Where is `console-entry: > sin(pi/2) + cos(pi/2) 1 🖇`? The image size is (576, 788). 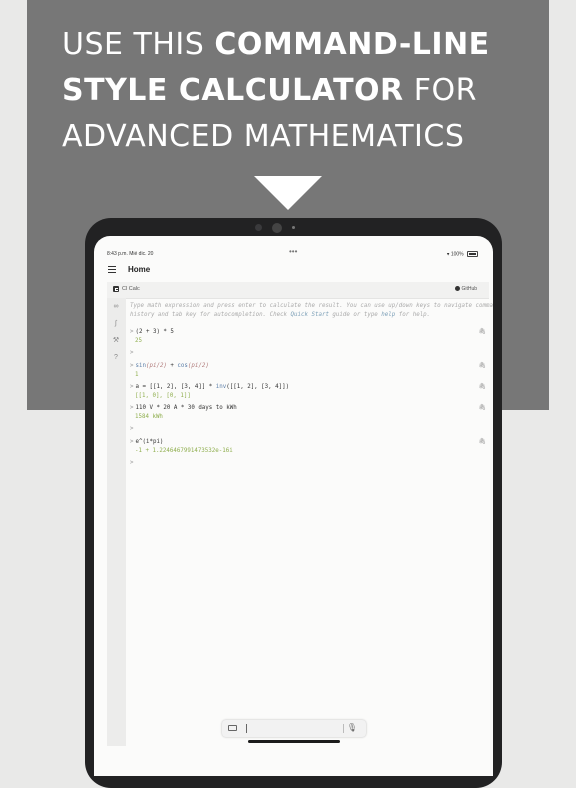 console-entry: > sin(pi/2) + cos(pi/2) 1 🖇 is located at coordinates (308, 371).